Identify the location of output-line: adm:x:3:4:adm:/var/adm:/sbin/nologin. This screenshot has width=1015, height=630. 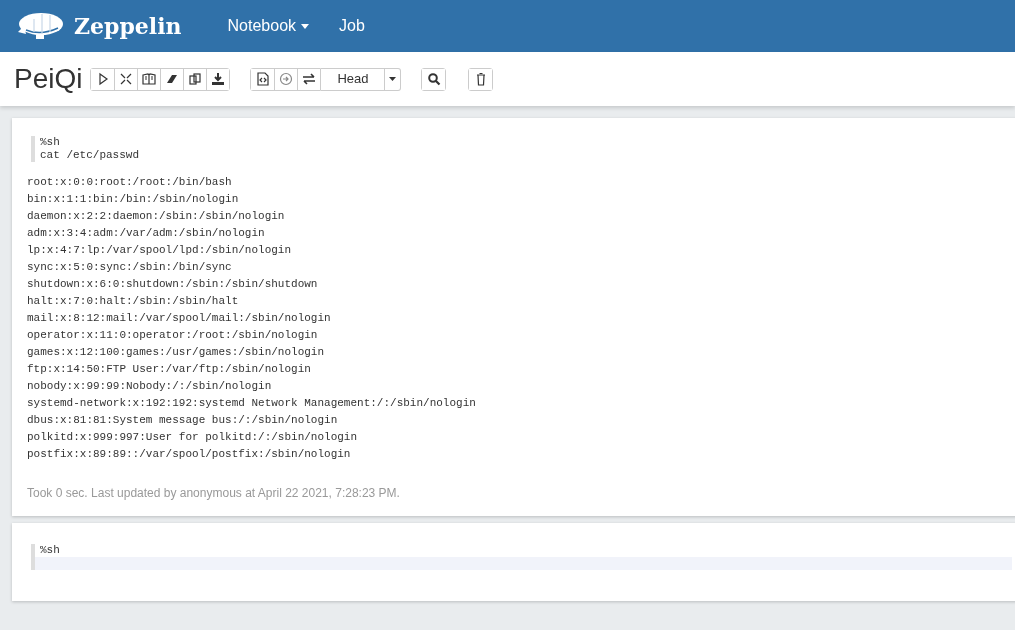
(146, 233).